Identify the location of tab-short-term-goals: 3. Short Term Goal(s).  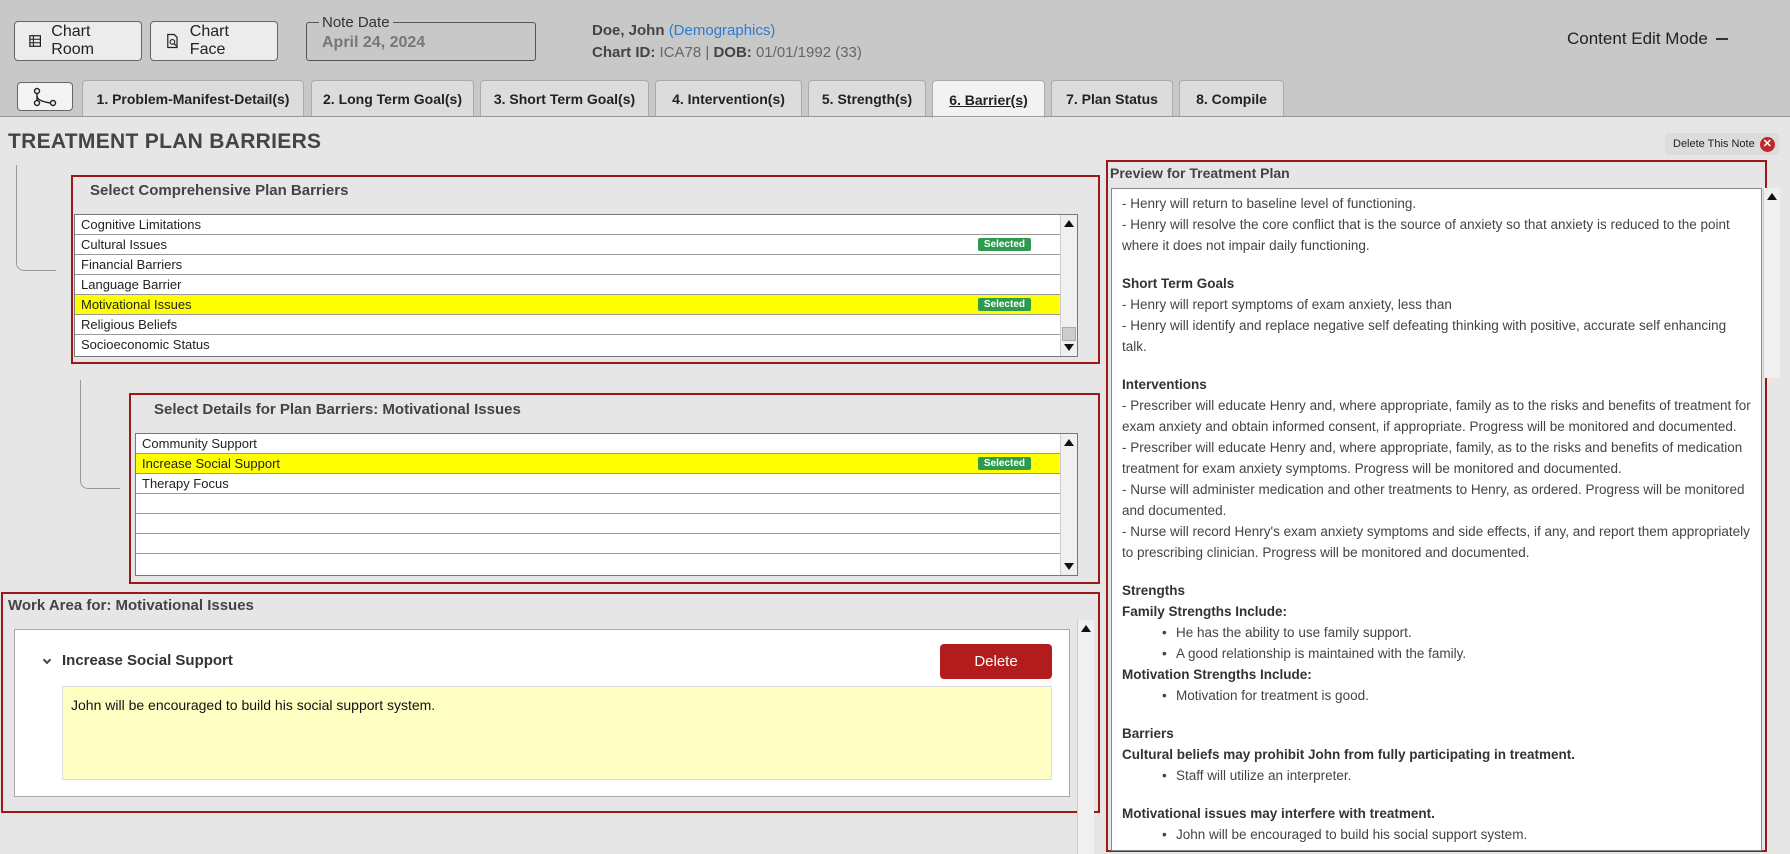
(564, 98).